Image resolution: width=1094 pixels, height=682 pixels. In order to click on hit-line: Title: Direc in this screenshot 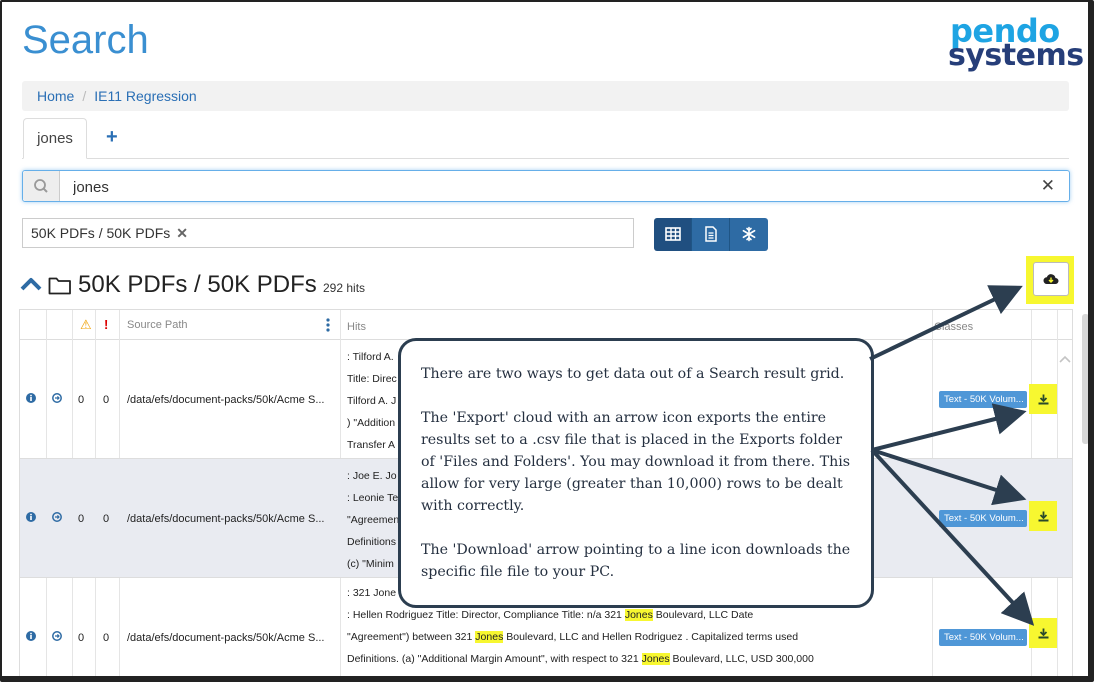, I will do `click(372, 379)`.